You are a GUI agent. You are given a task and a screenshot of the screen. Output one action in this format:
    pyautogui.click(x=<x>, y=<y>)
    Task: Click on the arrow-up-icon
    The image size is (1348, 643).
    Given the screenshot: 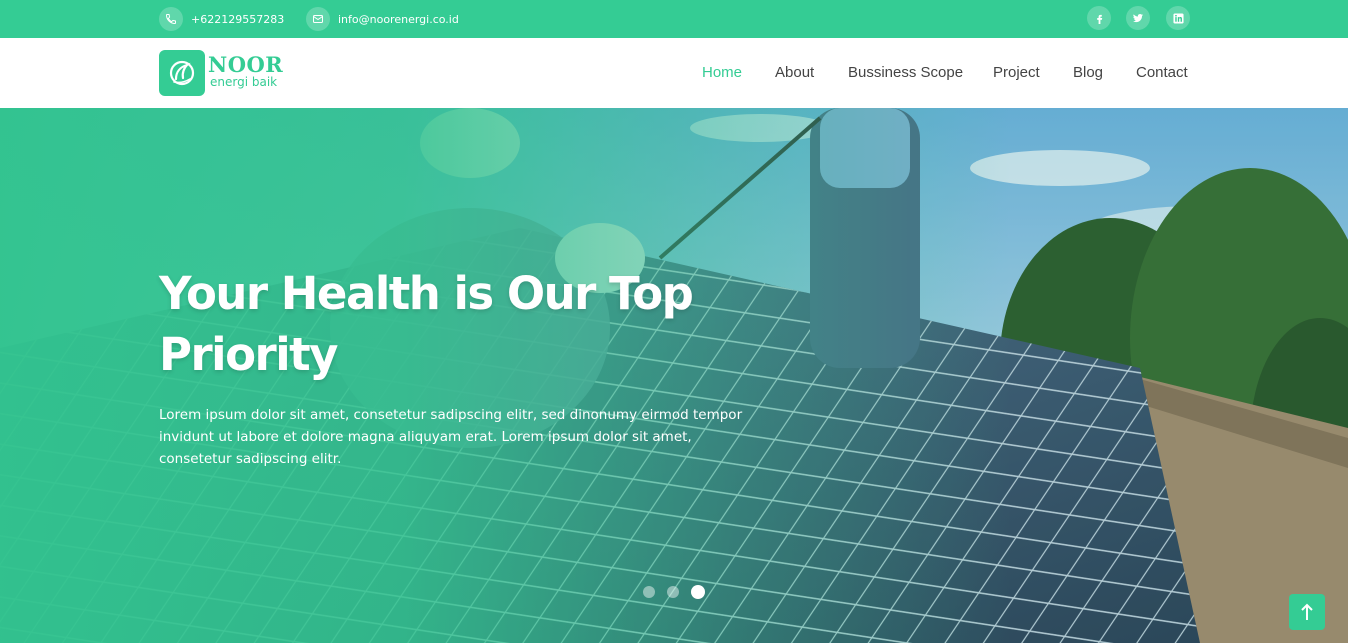 What is the action you would take?
    pyautogui.click(x=1307, y=611)
    